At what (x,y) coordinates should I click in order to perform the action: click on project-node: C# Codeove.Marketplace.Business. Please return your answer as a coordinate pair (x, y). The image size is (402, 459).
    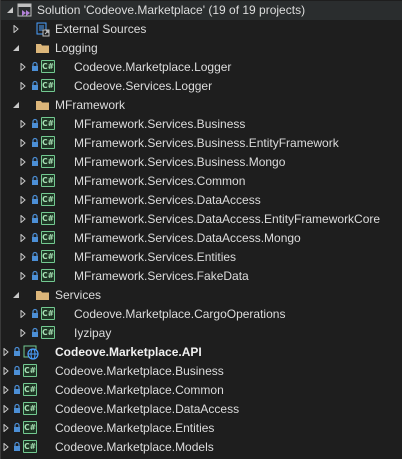
    Looking at the image, I should click on (201, 371).